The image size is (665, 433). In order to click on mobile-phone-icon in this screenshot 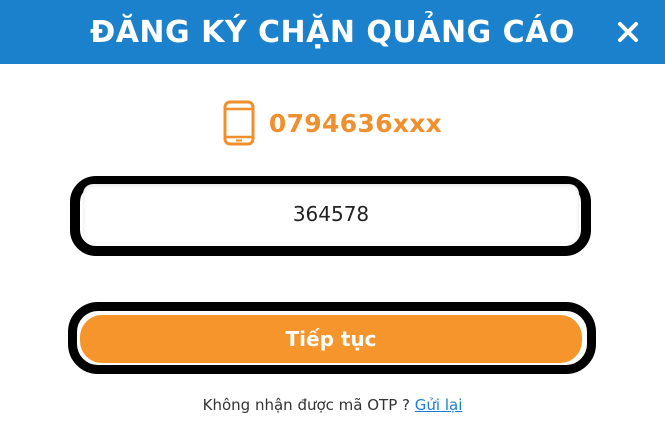, I will do `click(239, 123)`.